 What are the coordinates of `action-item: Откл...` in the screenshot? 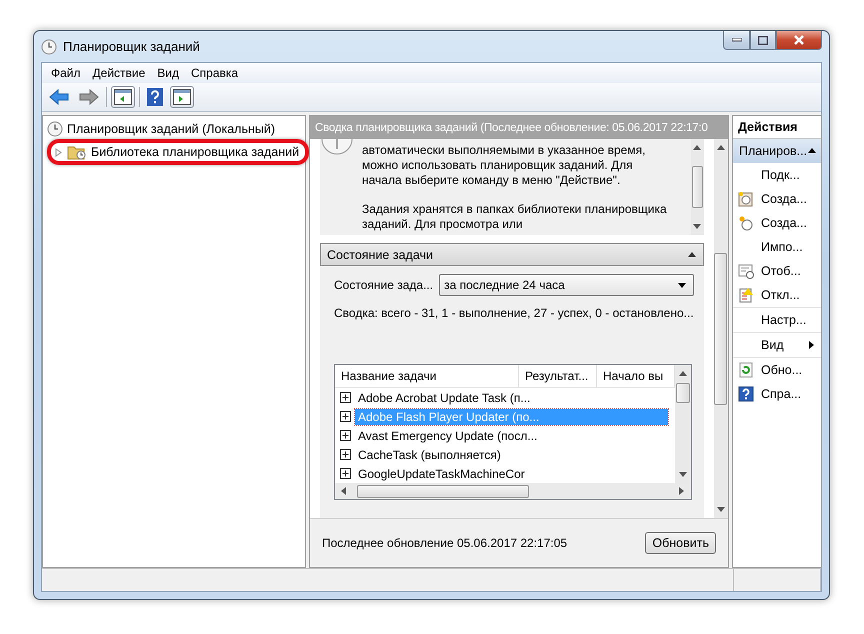 It's located at (777, 295).